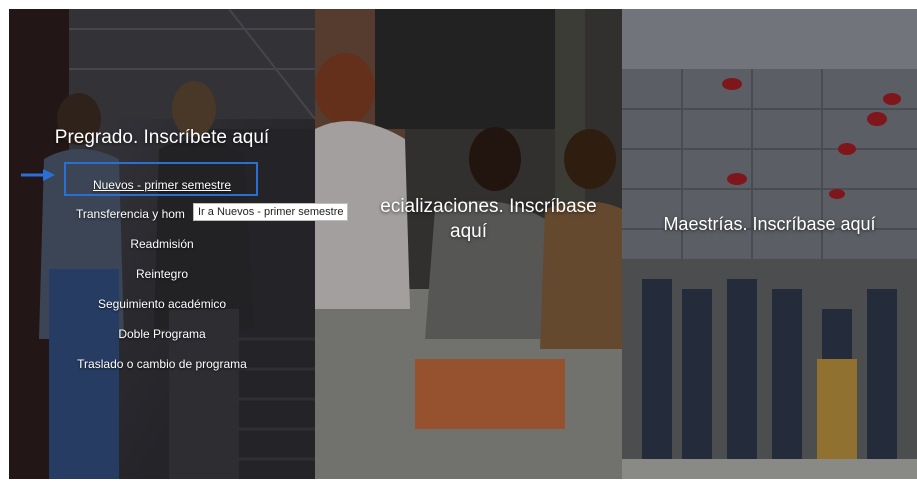  Describe the element at coordinates (130, 214) in the screenshot. I see `link-transferencia: Transferencia y hom` at that location.